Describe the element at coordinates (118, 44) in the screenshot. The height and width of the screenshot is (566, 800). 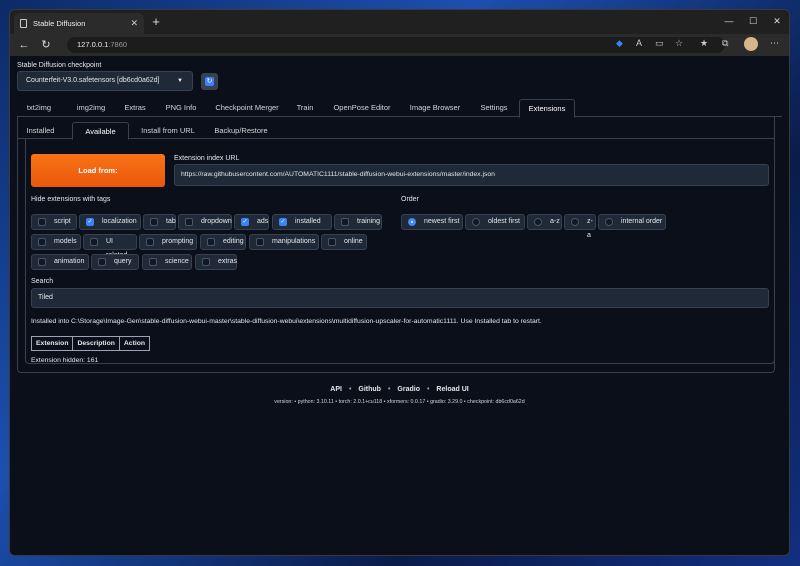
I see `url-port: :7860` at that location.